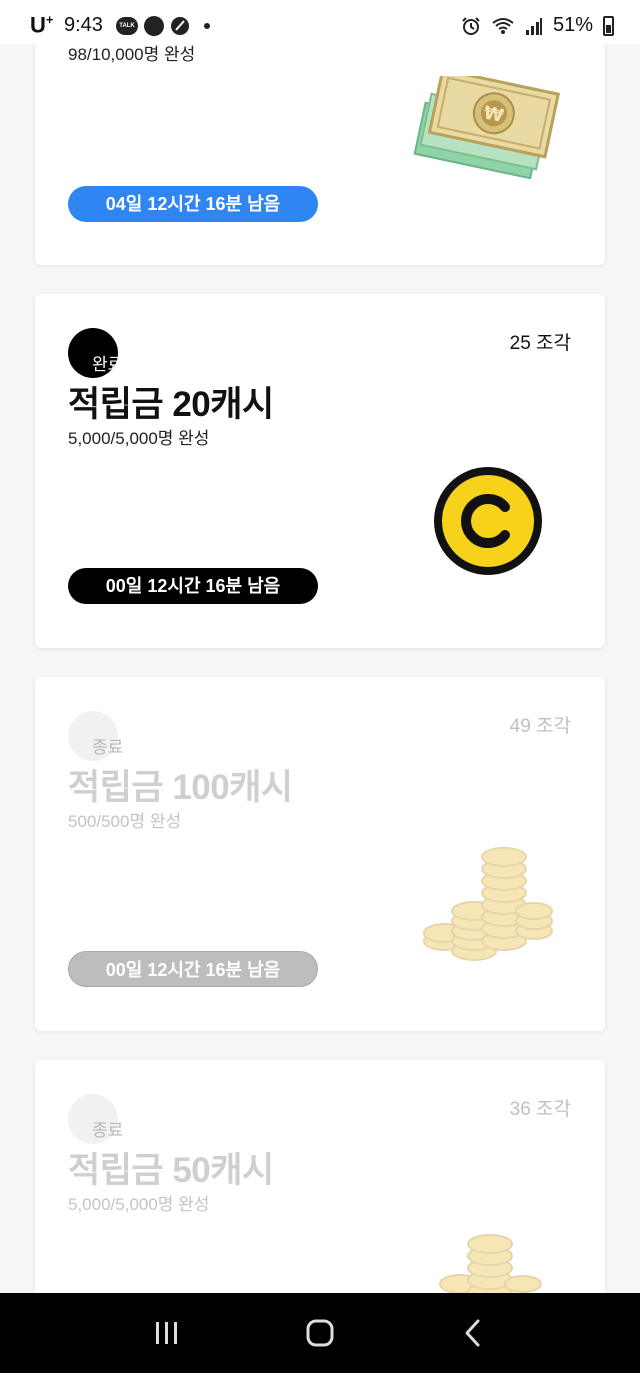 The width and height of the screenshot is (640, 1373). Describe the element at coordinates (42, 25) in the screenshot. I see `carrier-label: U+` at that location.